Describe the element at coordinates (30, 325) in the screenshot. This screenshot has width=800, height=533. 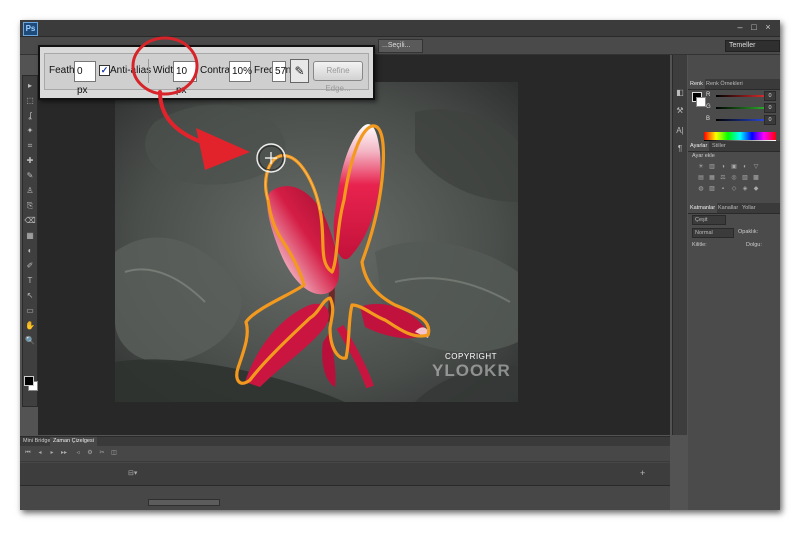
I see `path-select-tool-icon: ✋` at that location.